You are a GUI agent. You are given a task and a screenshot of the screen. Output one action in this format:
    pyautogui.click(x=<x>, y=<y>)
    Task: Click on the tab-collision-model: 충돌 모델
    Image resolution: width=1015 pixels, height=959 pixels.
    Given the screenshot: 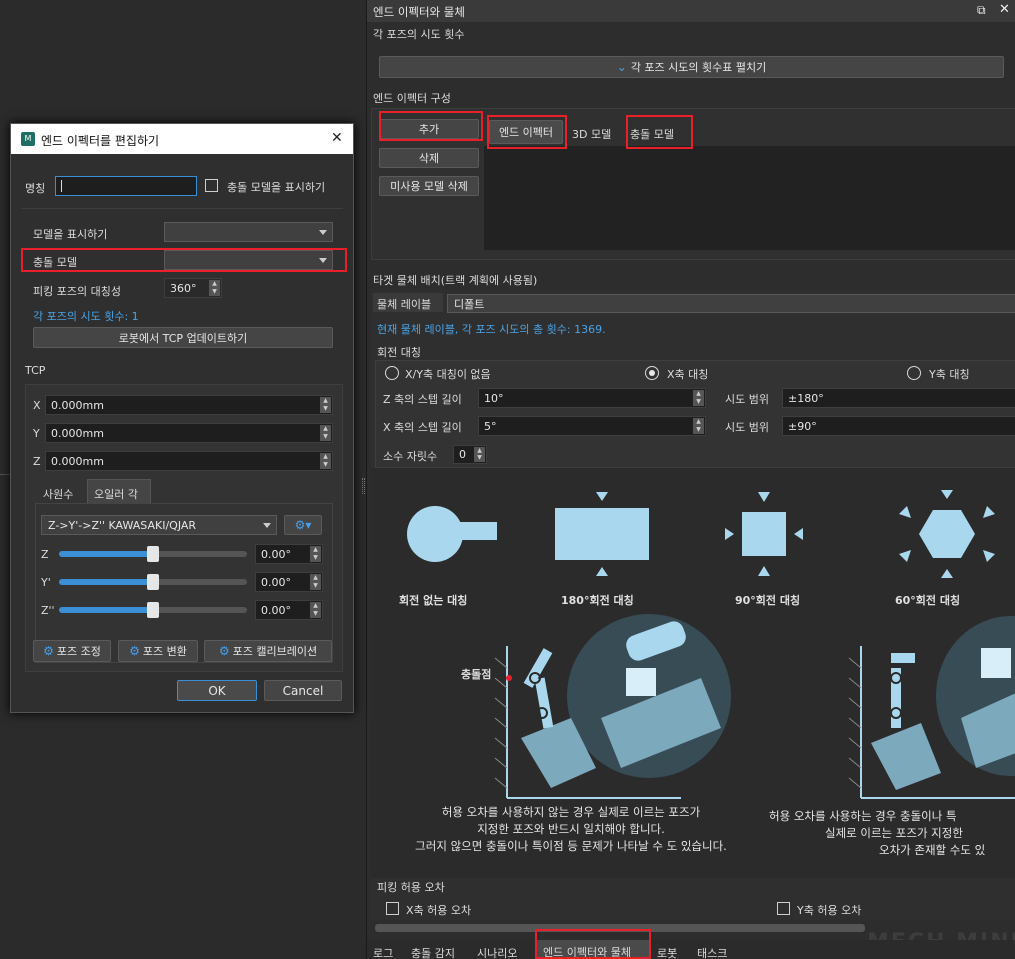 What is the action you would take?
    pyautogui.click(x=652, y=134)
    